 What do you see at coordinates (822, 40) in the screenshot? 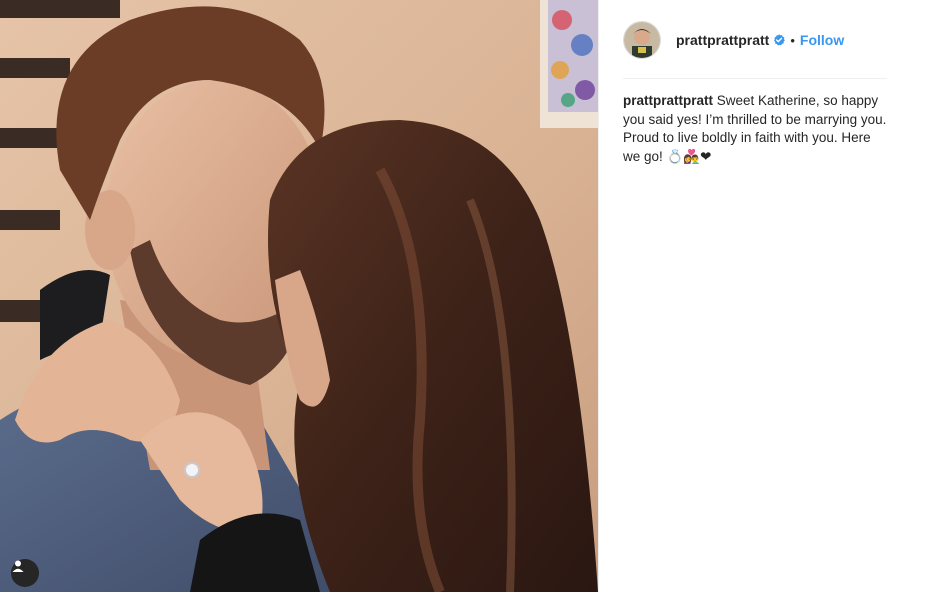
I see `follow-button: Follow` at bounding box center [822, 40].